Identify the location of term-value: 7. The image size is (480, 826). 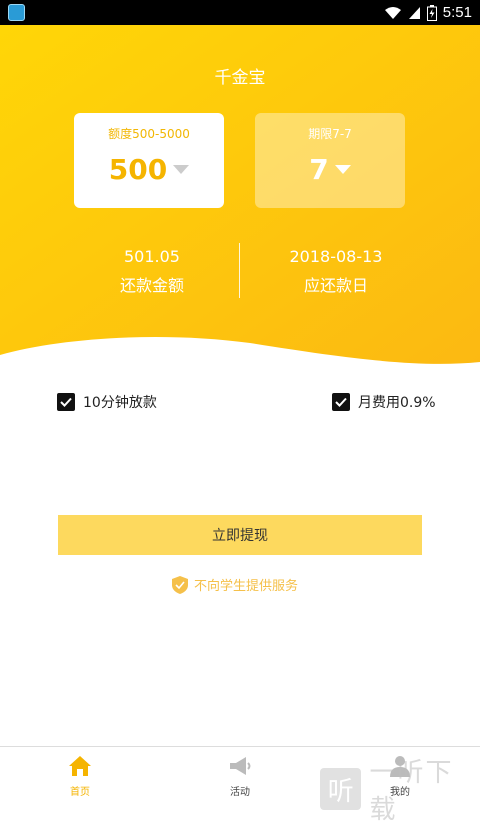
(319, 169).